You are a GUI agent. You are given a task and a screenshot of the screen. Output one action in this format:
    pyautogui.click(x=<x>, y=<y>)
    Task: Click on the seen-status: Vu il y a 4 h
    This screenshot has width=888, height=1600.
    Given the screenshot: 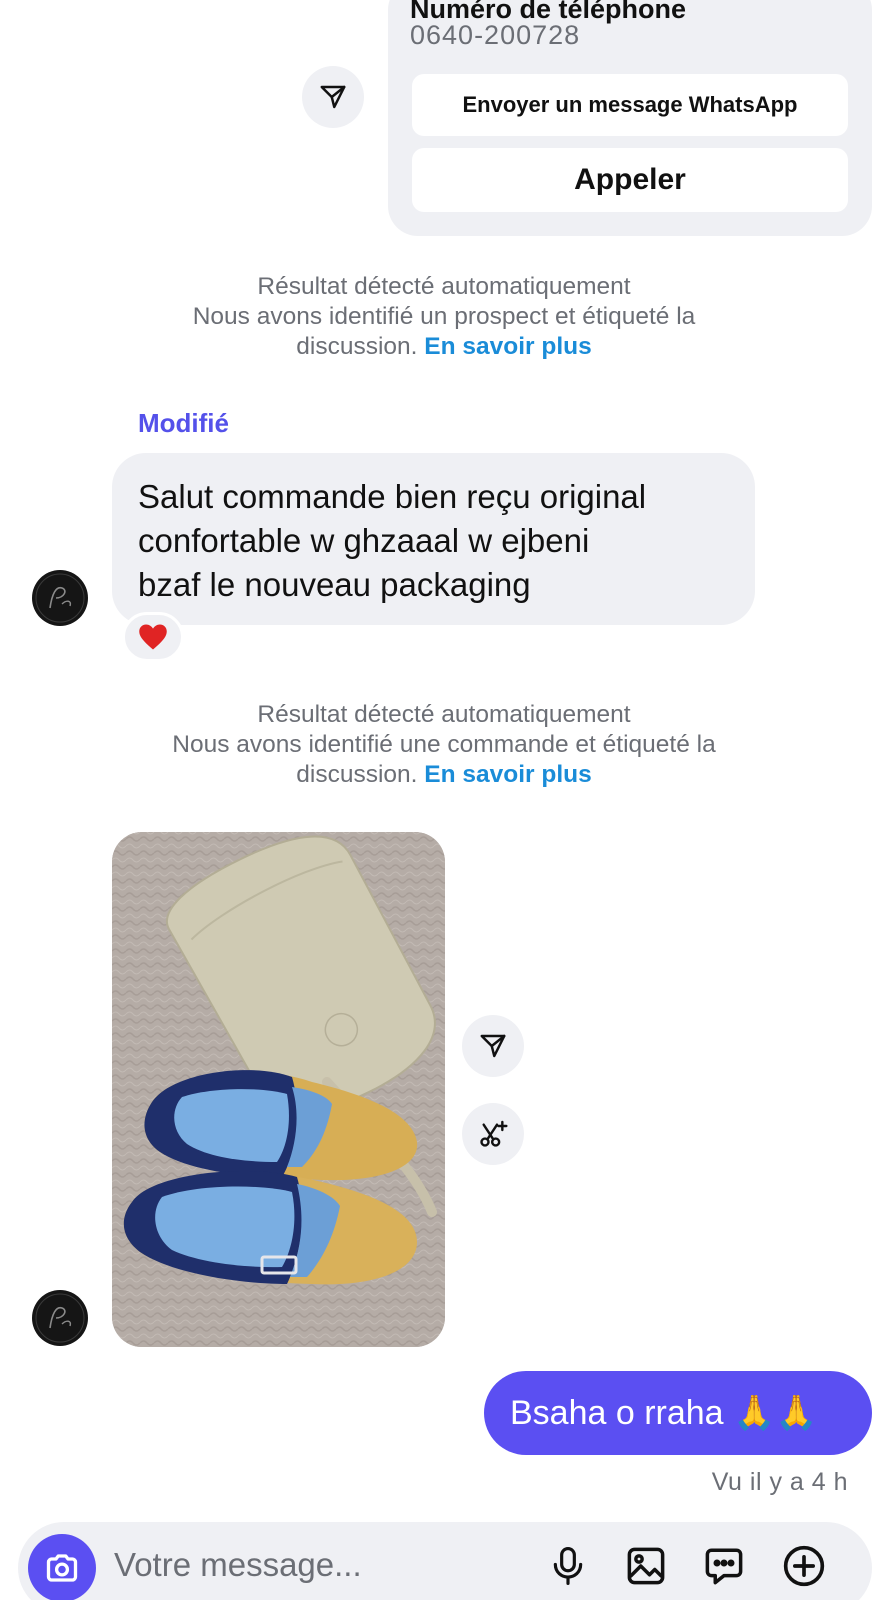 What is the action you would take?
    pyautogui.click(x=779, y=1482)
    